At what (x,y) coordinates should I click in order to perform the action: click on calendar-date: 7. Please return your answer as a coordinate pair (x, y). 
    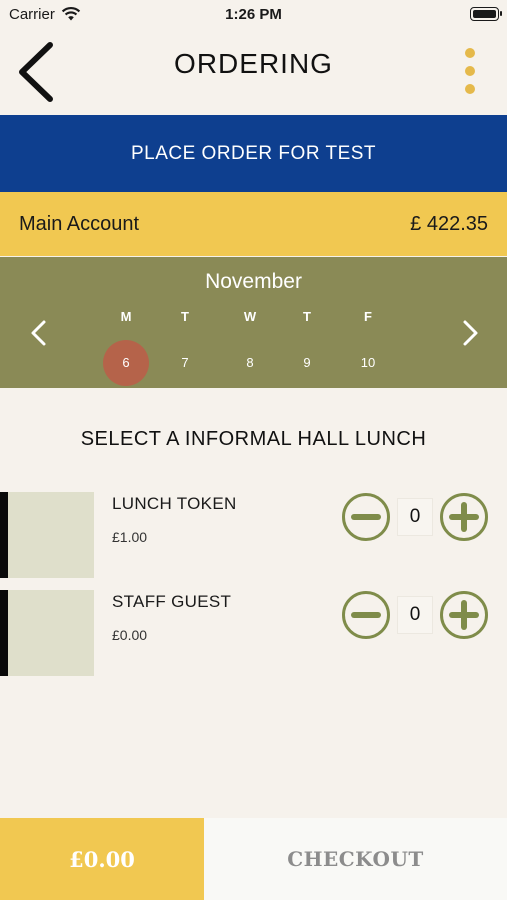
    Looking at the image, I should click on (185, 363).